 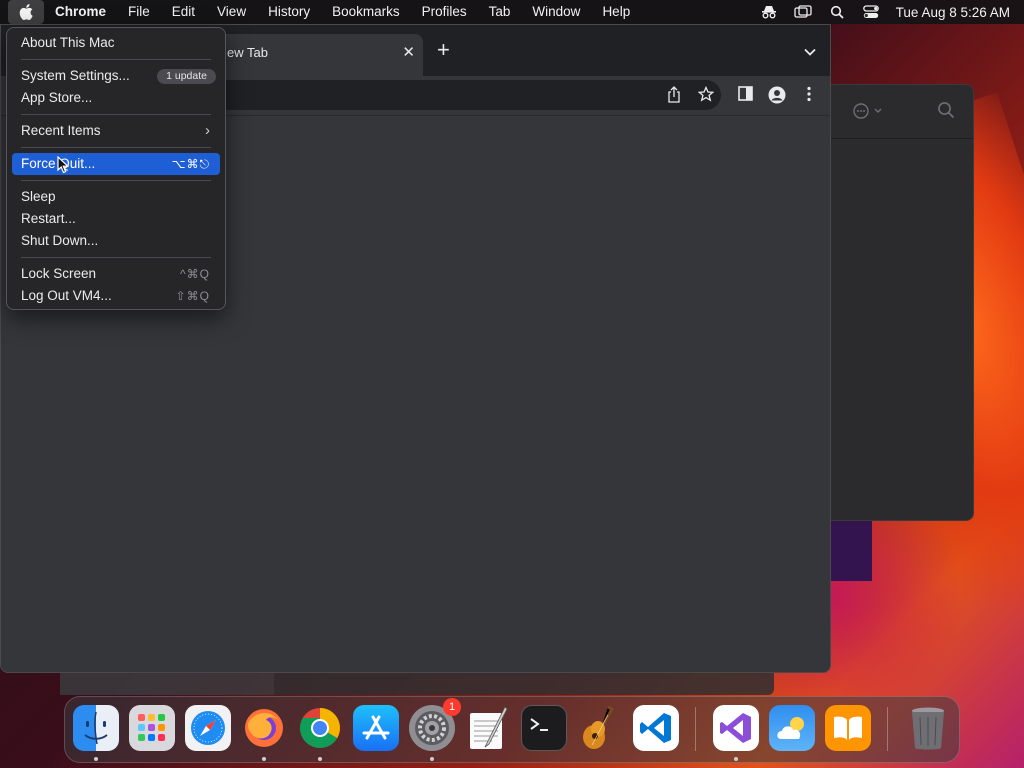 I want to click on spotlight-search-icon, so click(x=837, y=12).